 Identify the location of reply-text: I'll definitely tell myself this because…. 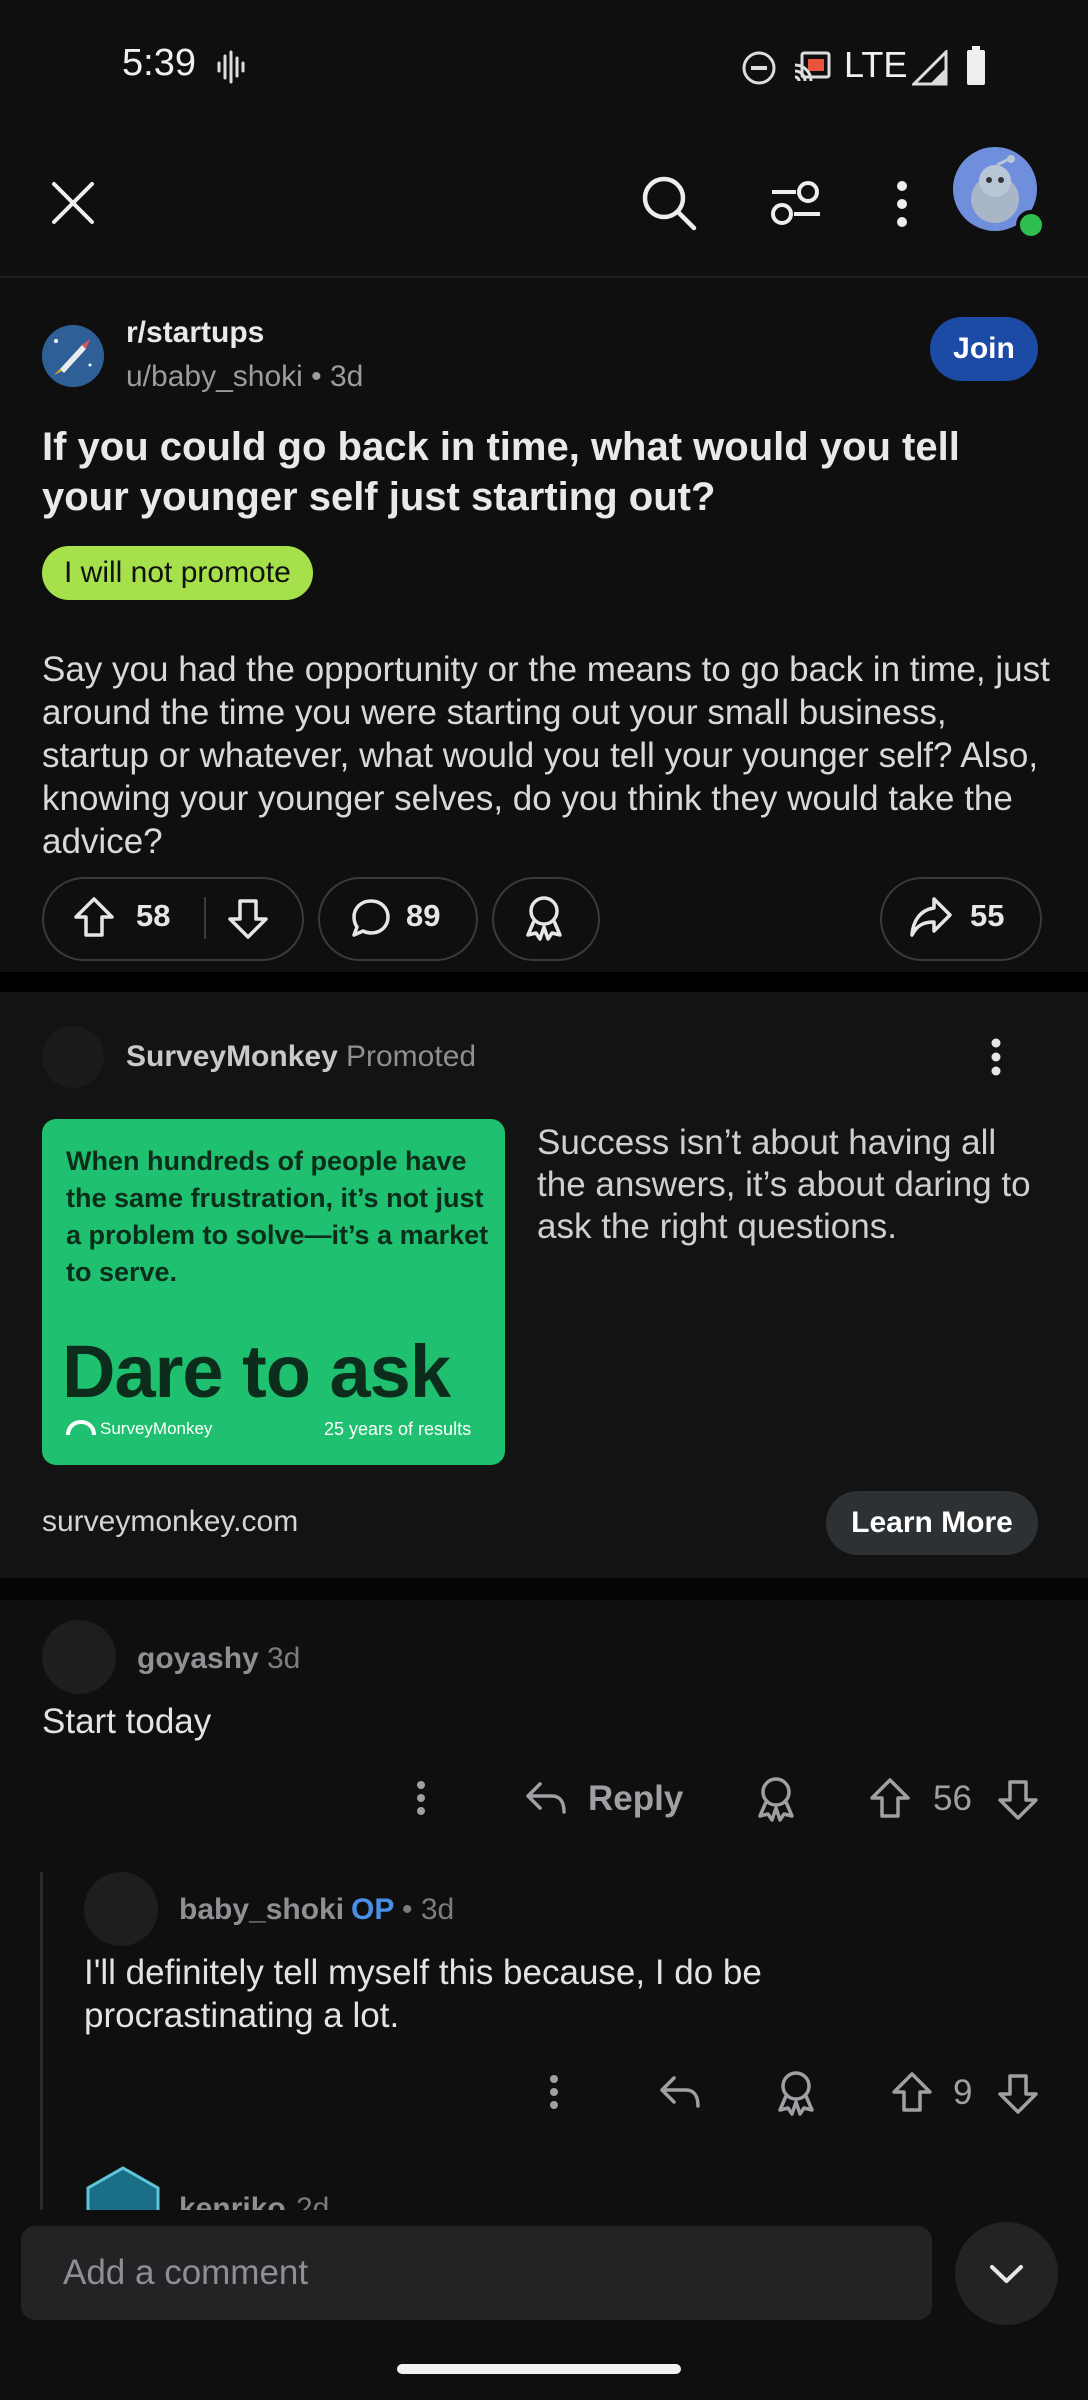
(534, 1994).